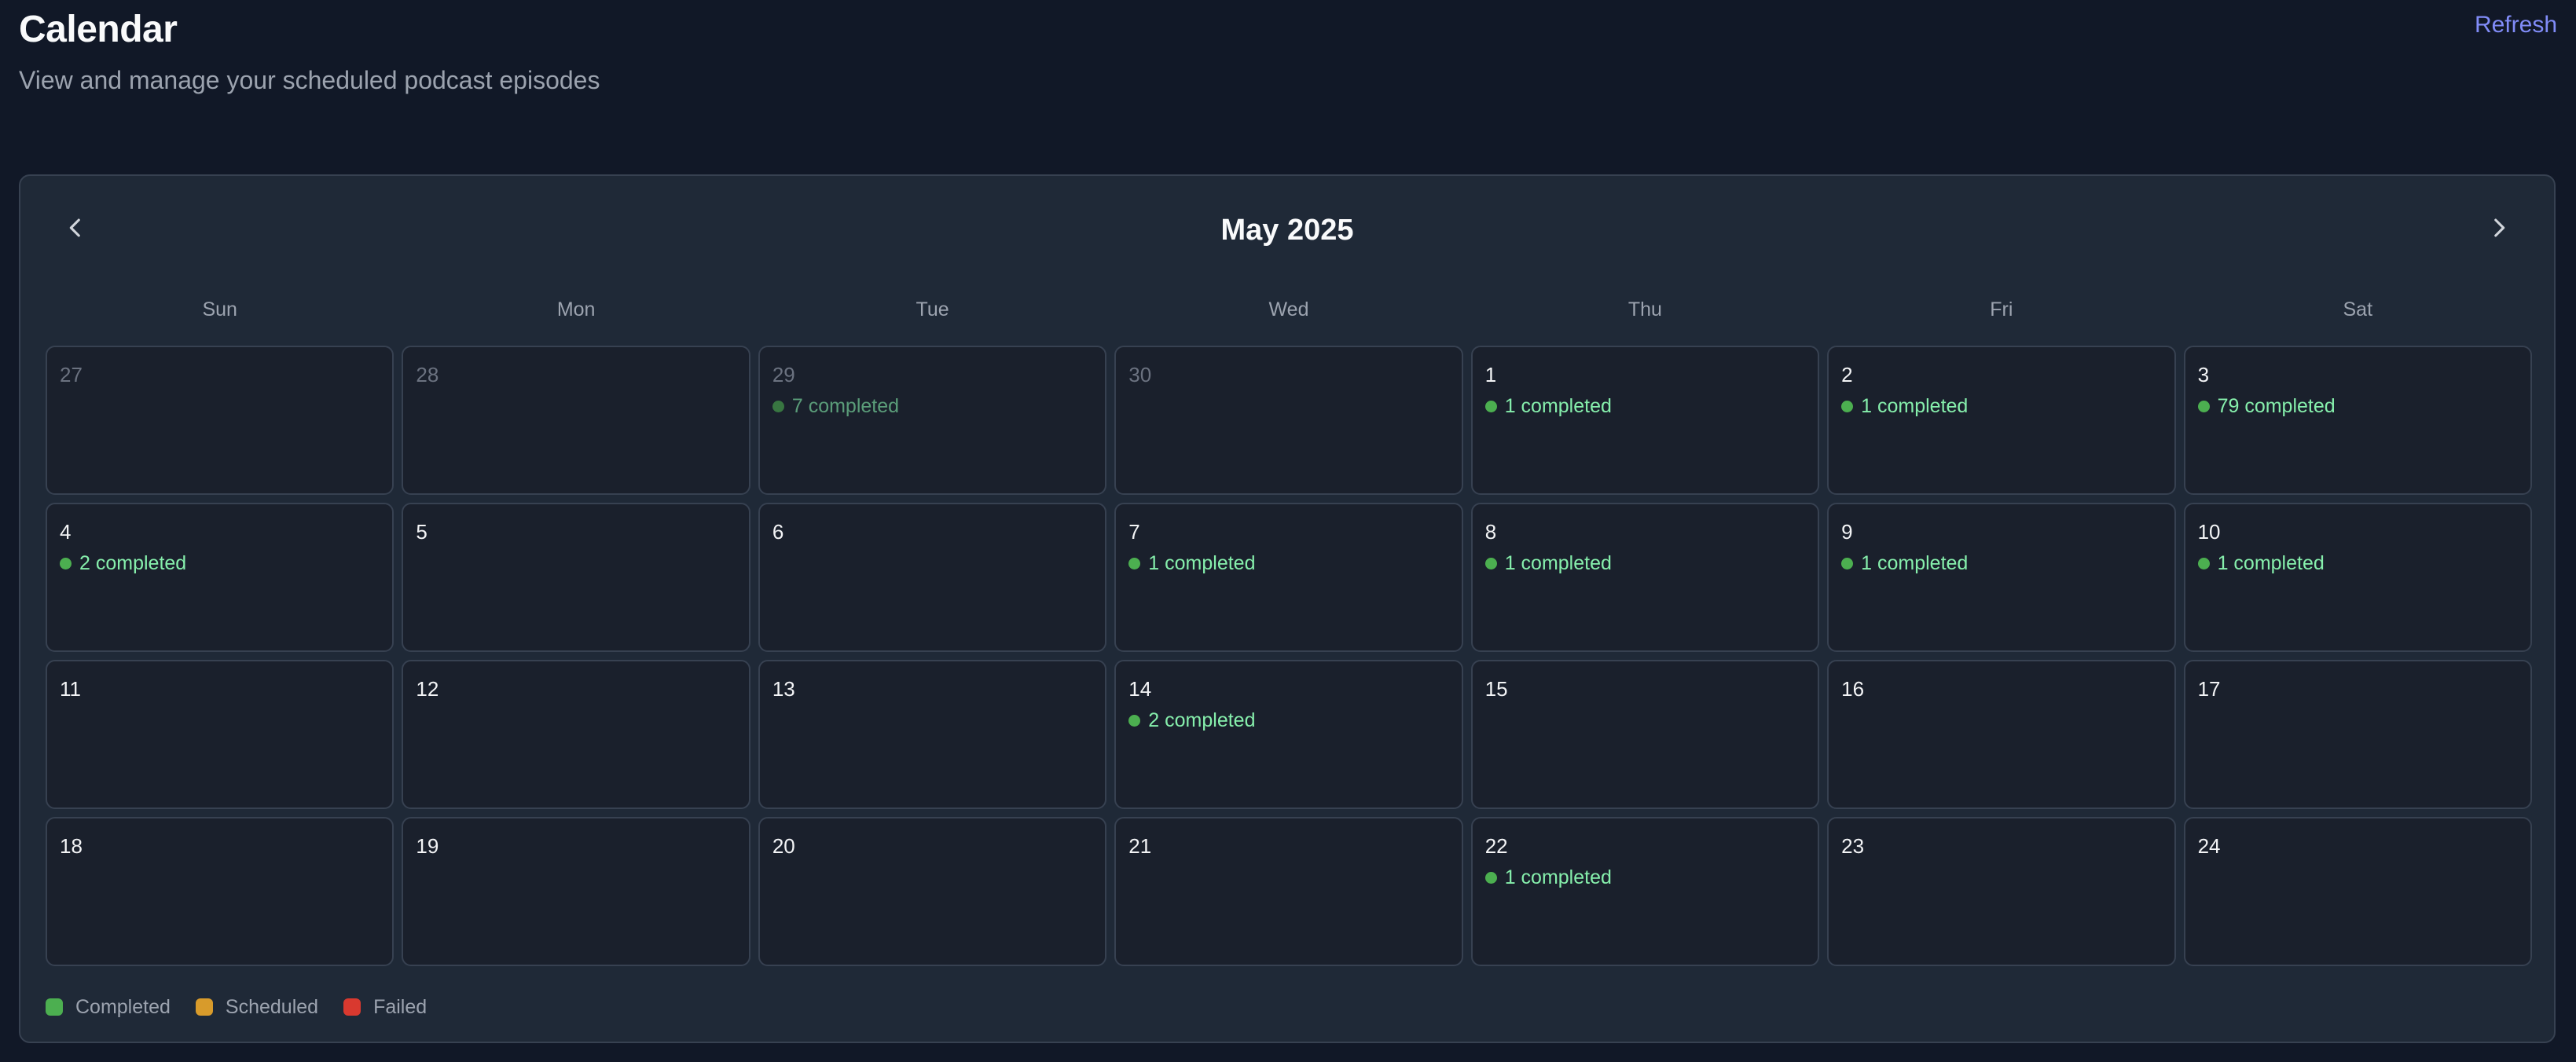 The width and height of the screenshot is (2576, 1062). I want to click on weekday-label: Wed, so click(1288, 309).